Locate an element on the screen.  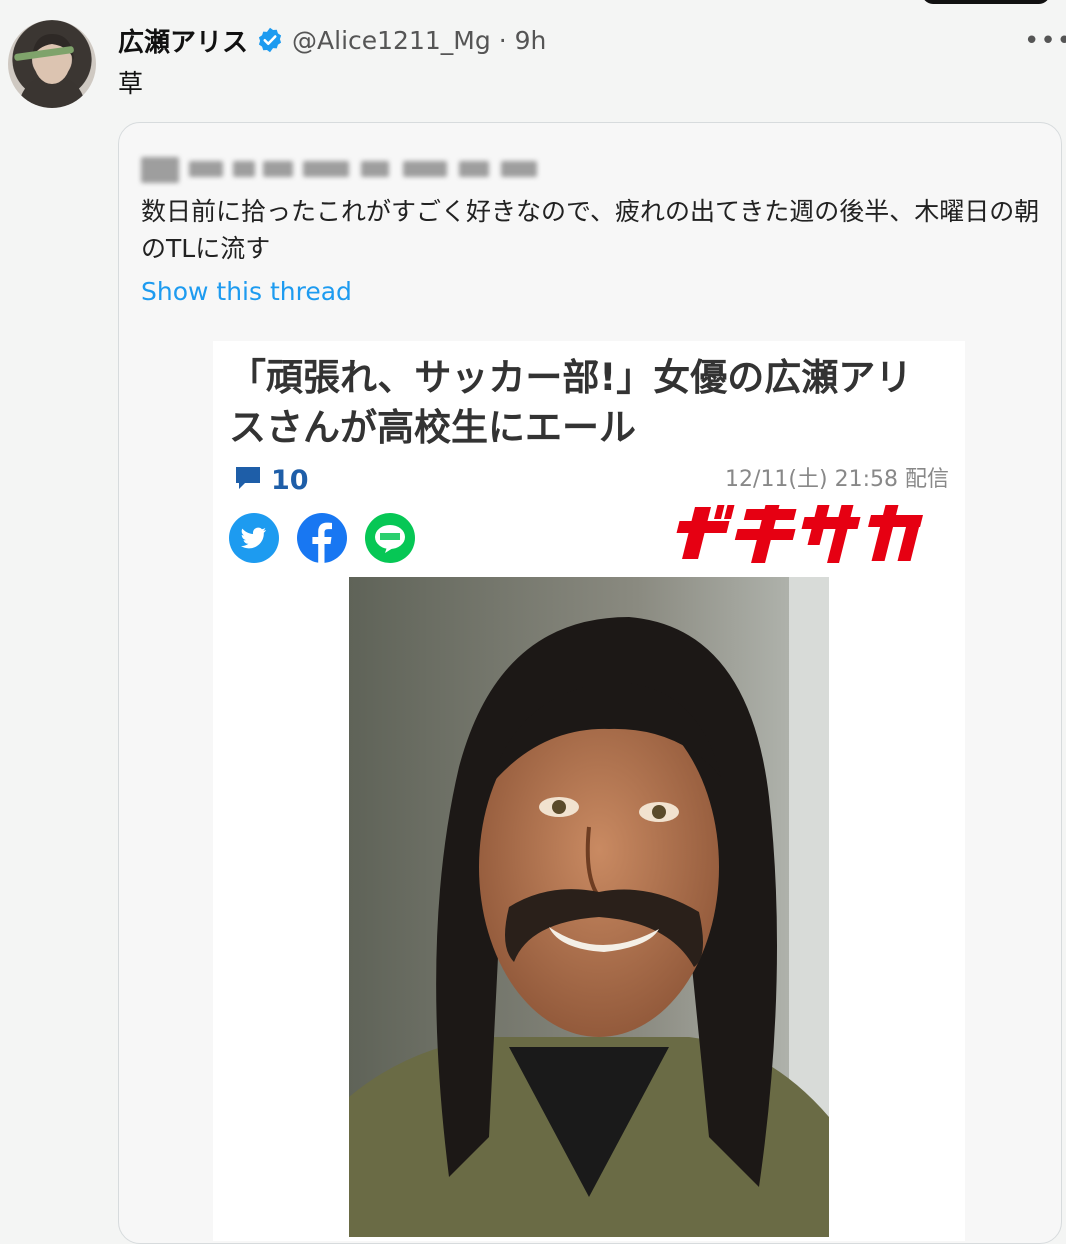
display-name: 広瀬アリス is located at coordinates (183, 40).